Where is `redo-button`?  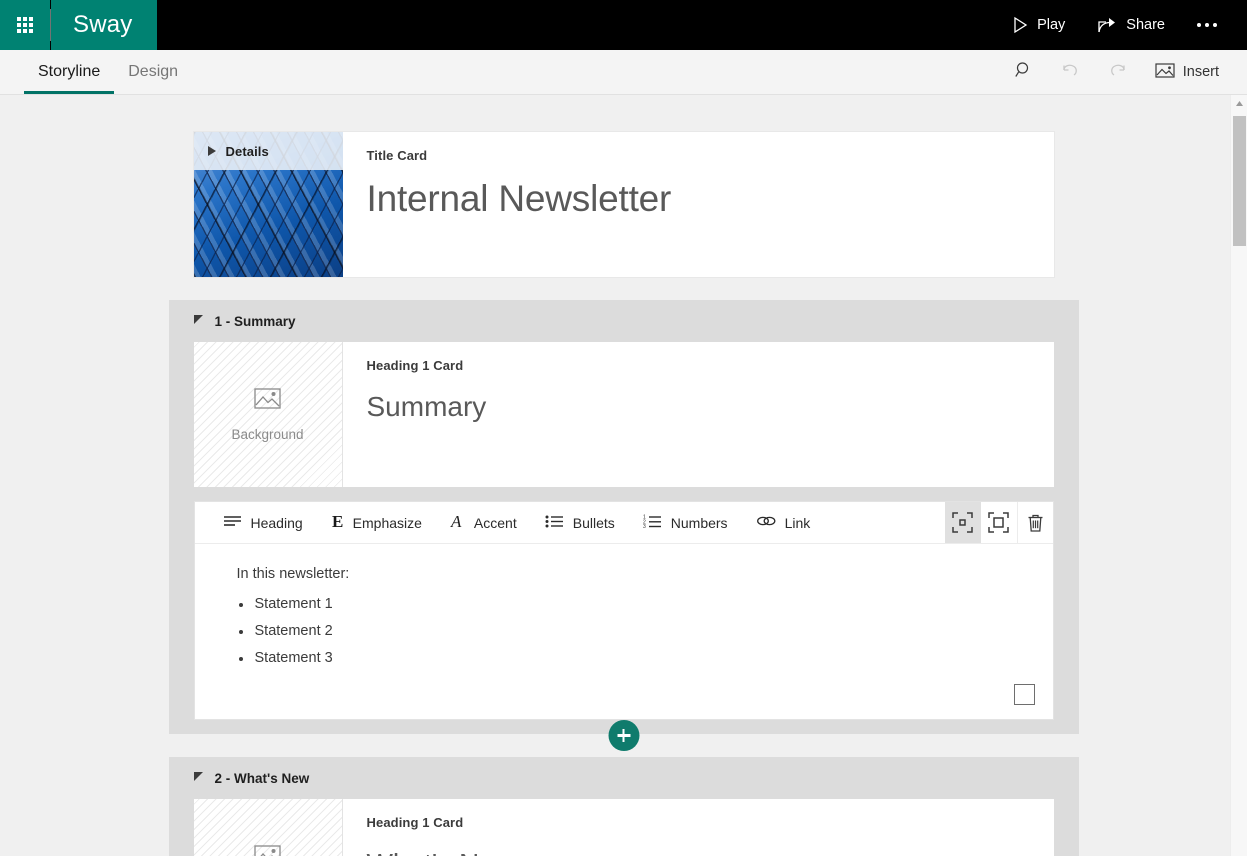 redo-button is located at coordinates (1117, 72).